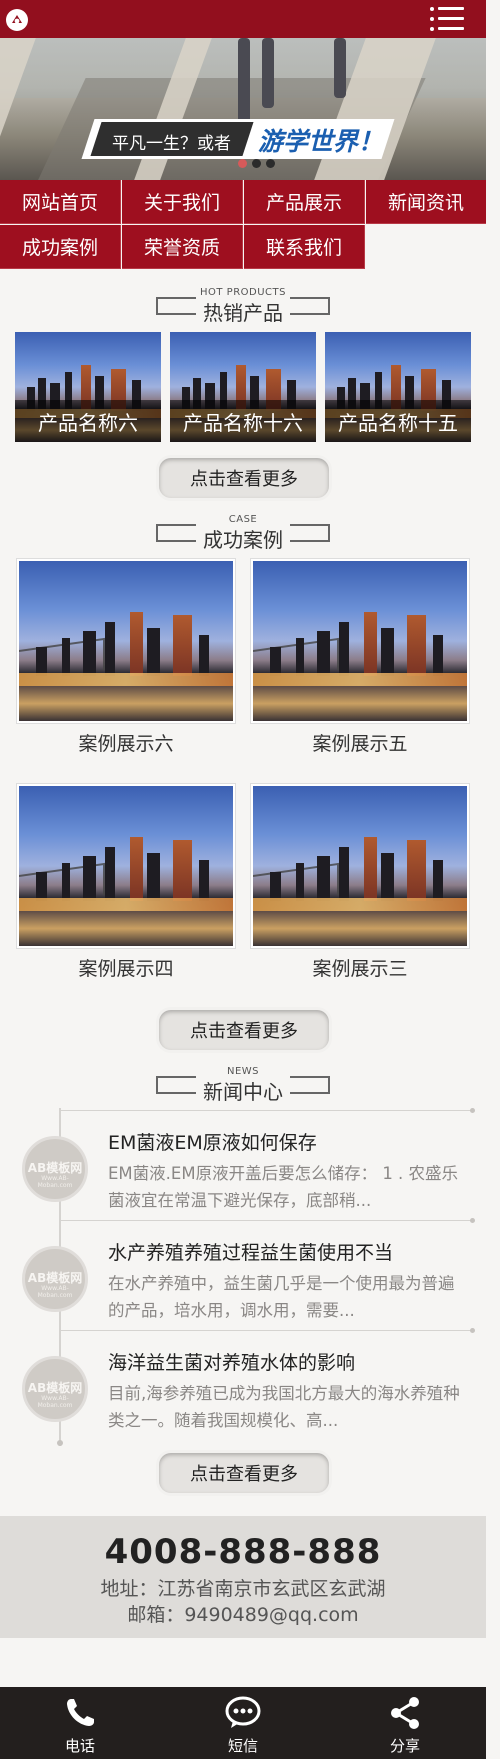 This screenshot has width=500, height=1759. What do you see at coordinates (321, 141) in the screenshot?
I see `banner-highlight: 游学世界！` at bounding box center [321, 141].